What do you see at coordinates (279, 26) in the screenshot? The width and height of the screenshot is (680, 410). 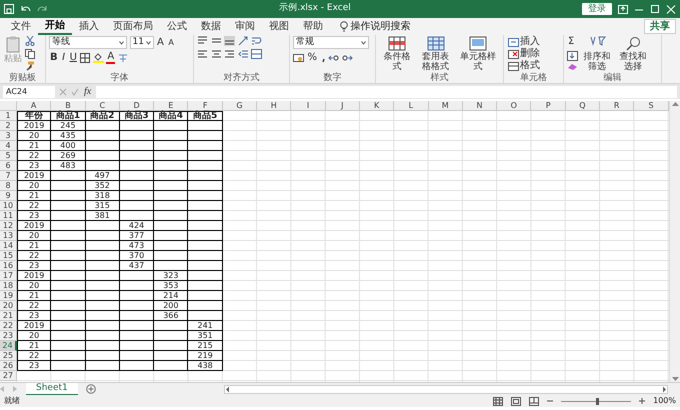 I see `menu-tab: 视图` at bounding box center [279, 26].